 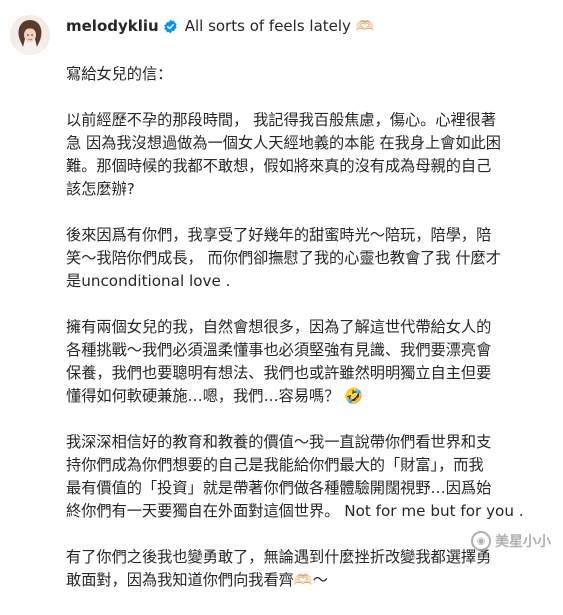 What do you see at coordinates (112, 26) in the screenshot?
I see `username-link: melodykliu` at bounding box center [112, 26].